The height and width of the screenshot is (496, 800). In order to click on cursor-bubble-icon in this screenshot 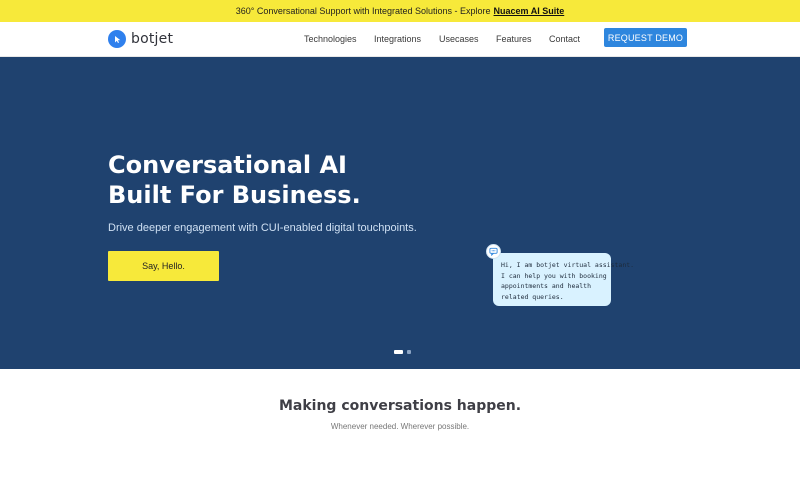, I will do `click(117, 39)`.